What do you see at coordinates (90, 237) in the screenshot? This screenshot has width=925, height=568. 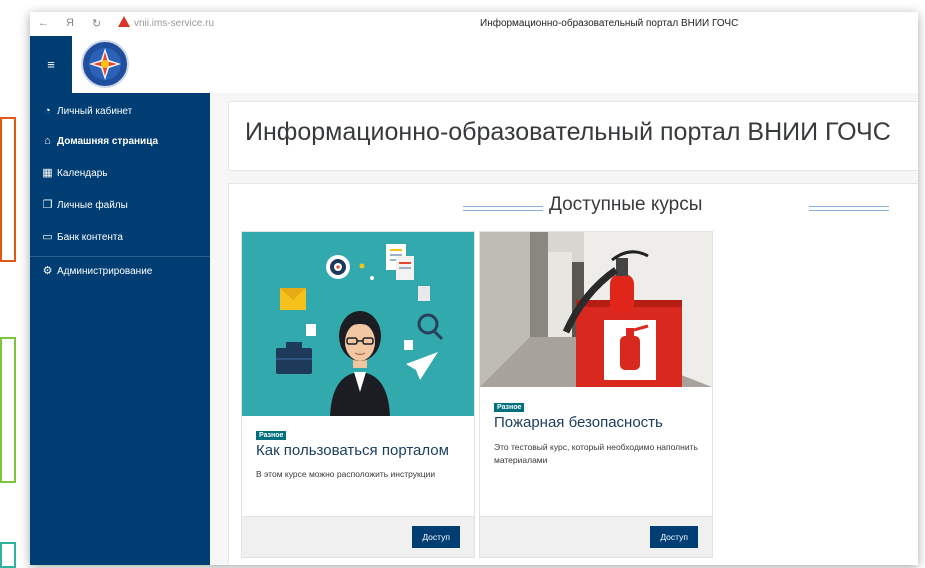 I see `sidebar-item-label: Банк контента` at bounding box center [90, 237].